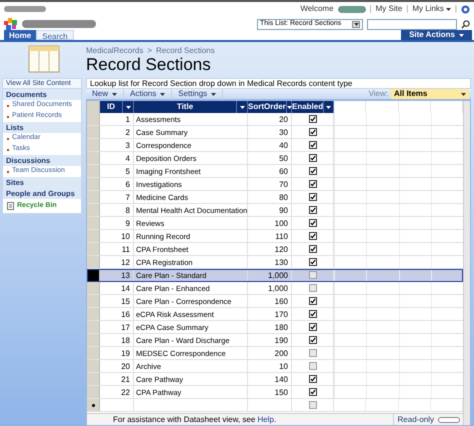 Image resolution: width=474 pixels, height=426 pixels. What do you see at coordinates (44, 59) in the screenshot?
I see `list-icon` at bounding box center [44, 59].